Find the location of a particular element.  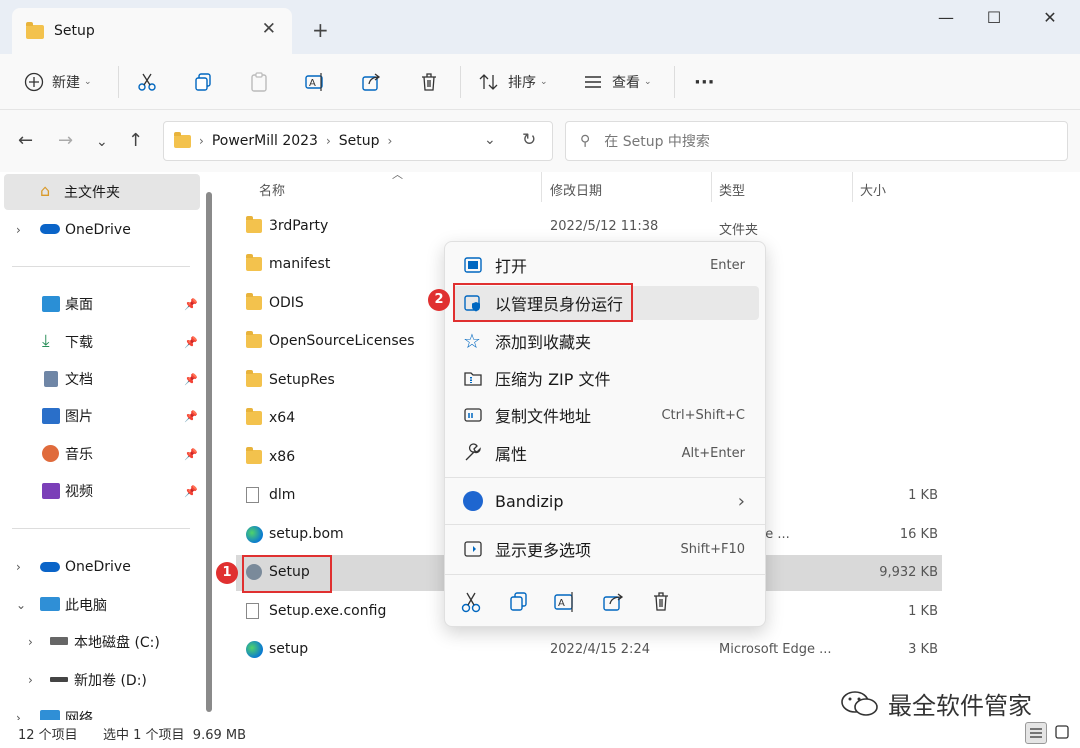

sort-button: 排序 ⌄ is located at coordinates (513, 82).